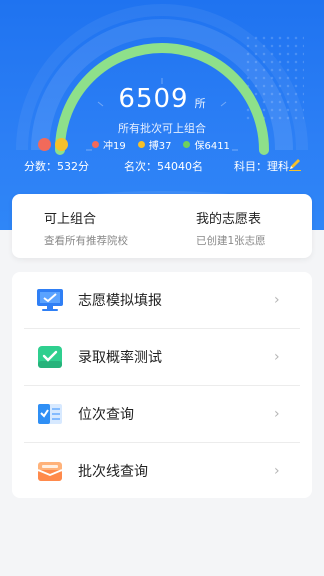  I want to click on tier-legend: 冲19 搏37 保6411, so click(167, 144).